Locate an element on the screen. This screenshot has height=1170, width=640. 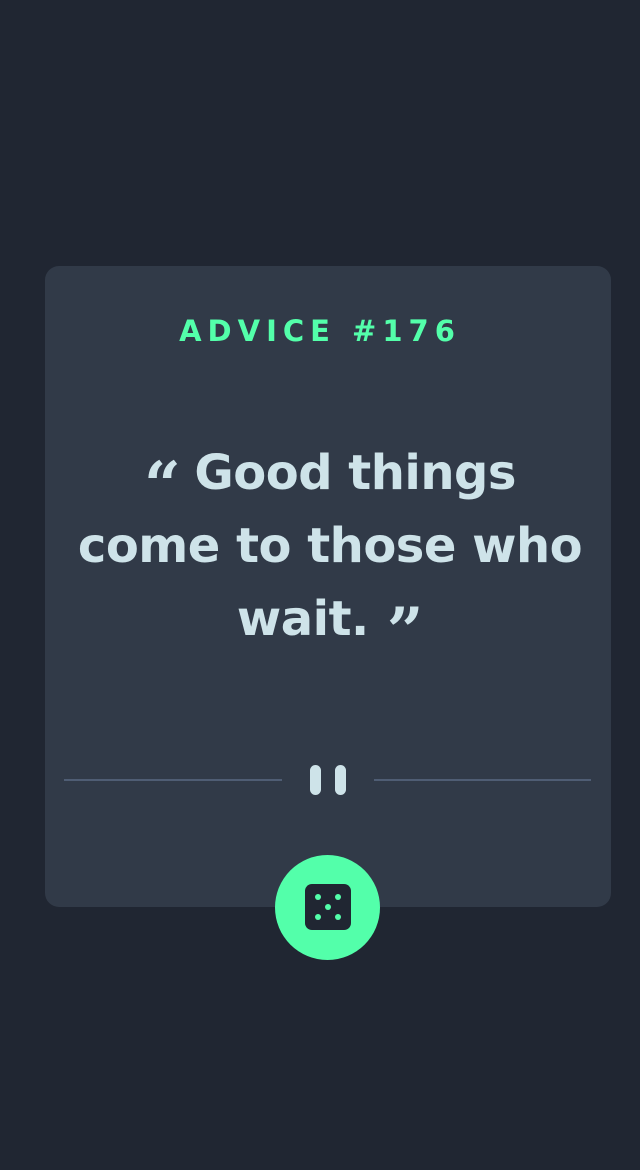
advice-title: ADVICE #176 is located at coordinates (320, 331).